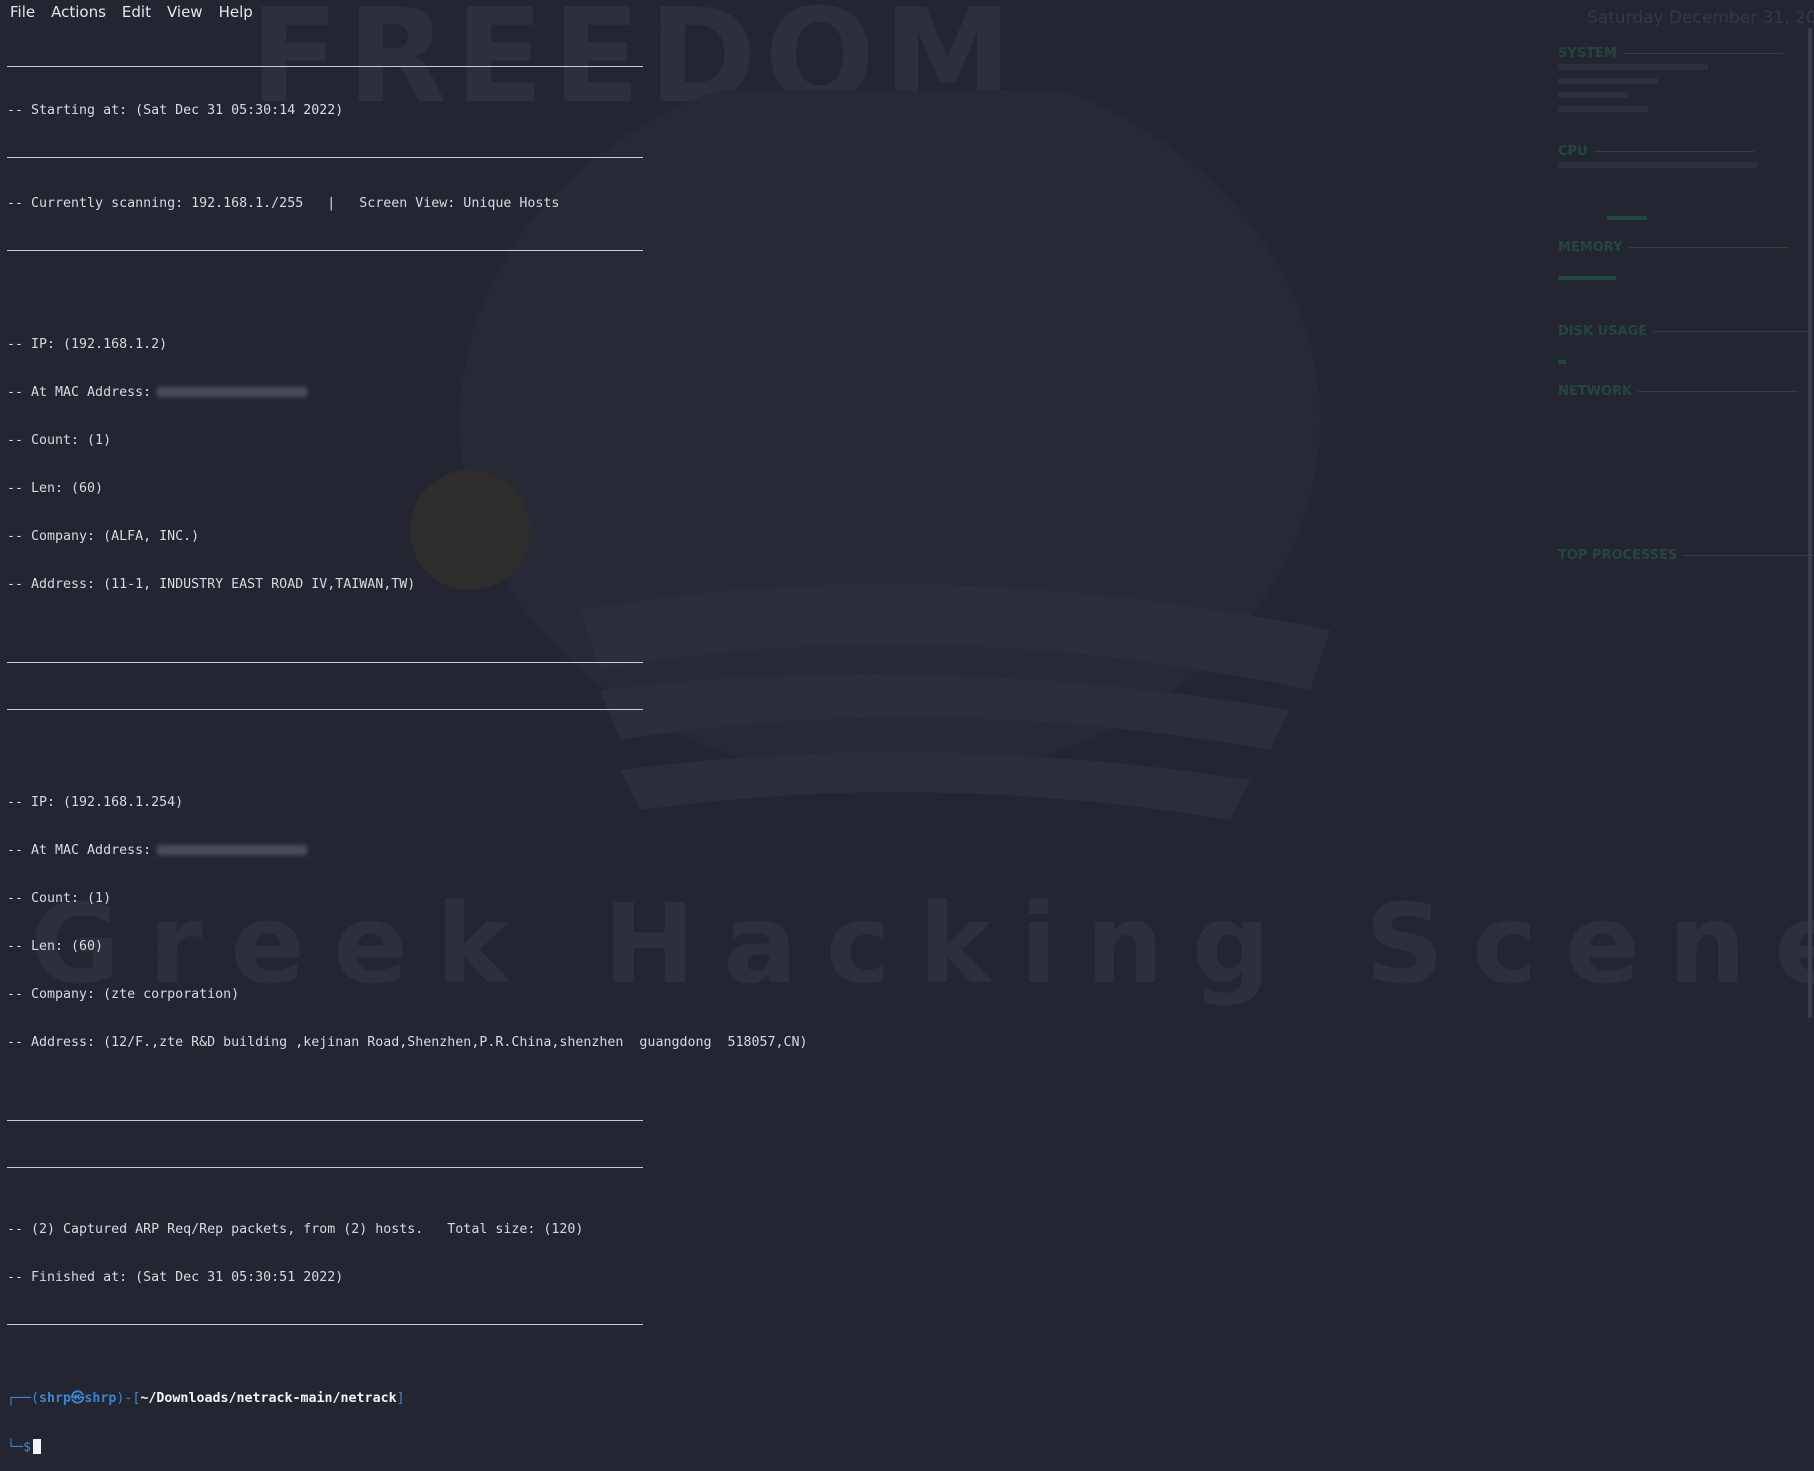  Describe the element at coordinates (77, 12) in the screenshot. I see `menu-actions: Actions` at that location.